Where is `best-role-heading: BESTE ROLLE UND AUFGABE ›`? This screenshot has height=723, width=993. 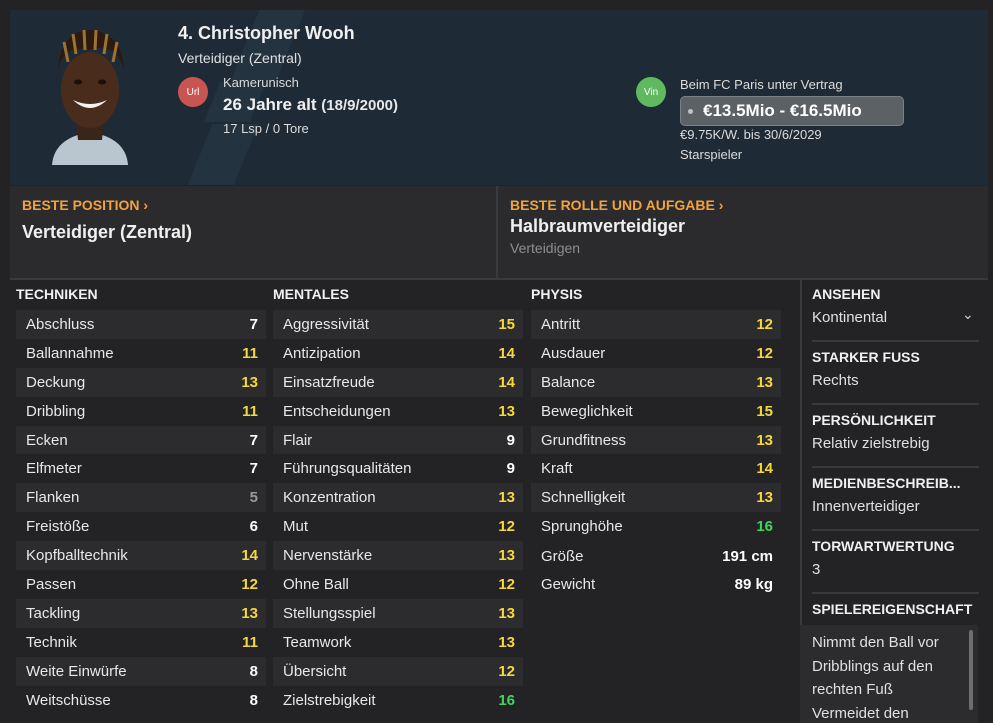 best-role-heading: BESTE ROLLE UND AUFGABE › is located at coordinates (616, 205).